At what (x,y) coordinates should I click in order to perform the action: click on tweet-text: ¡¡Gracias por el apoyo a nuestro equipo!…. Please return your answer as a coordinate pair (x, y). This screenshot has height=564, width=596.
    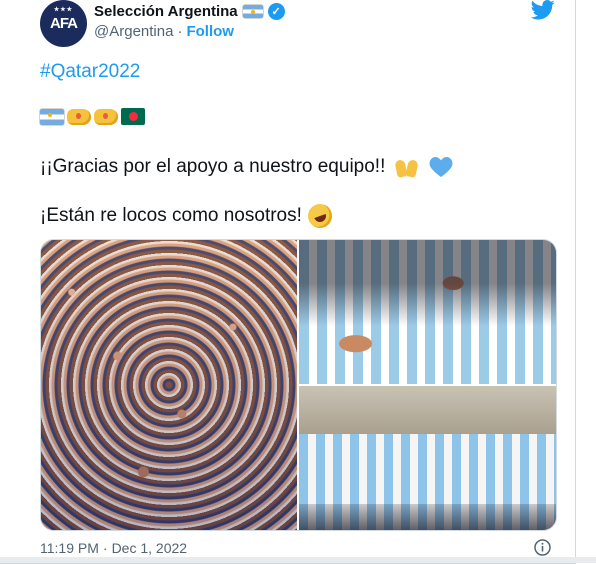
    Looking at the image, I should click on (213, 166).